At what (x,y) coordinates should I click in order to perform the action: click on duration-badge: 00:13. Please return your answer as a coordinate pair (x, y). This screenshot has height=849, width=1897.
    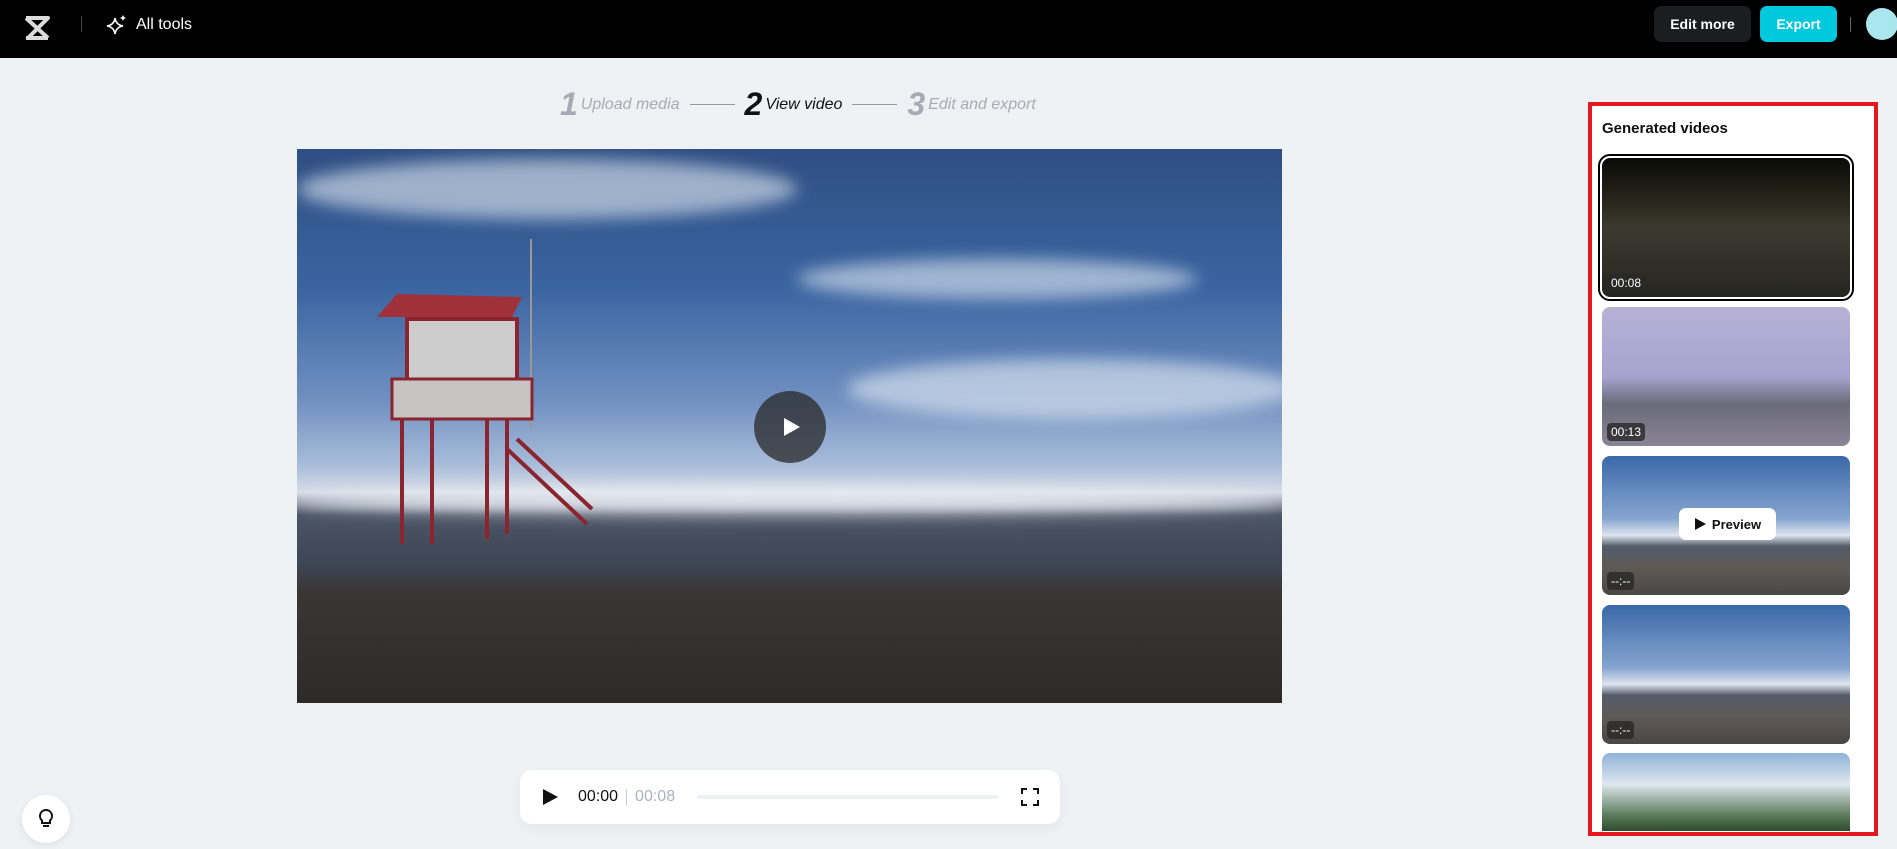
    Looking at the image, I should click on (1626, 432).